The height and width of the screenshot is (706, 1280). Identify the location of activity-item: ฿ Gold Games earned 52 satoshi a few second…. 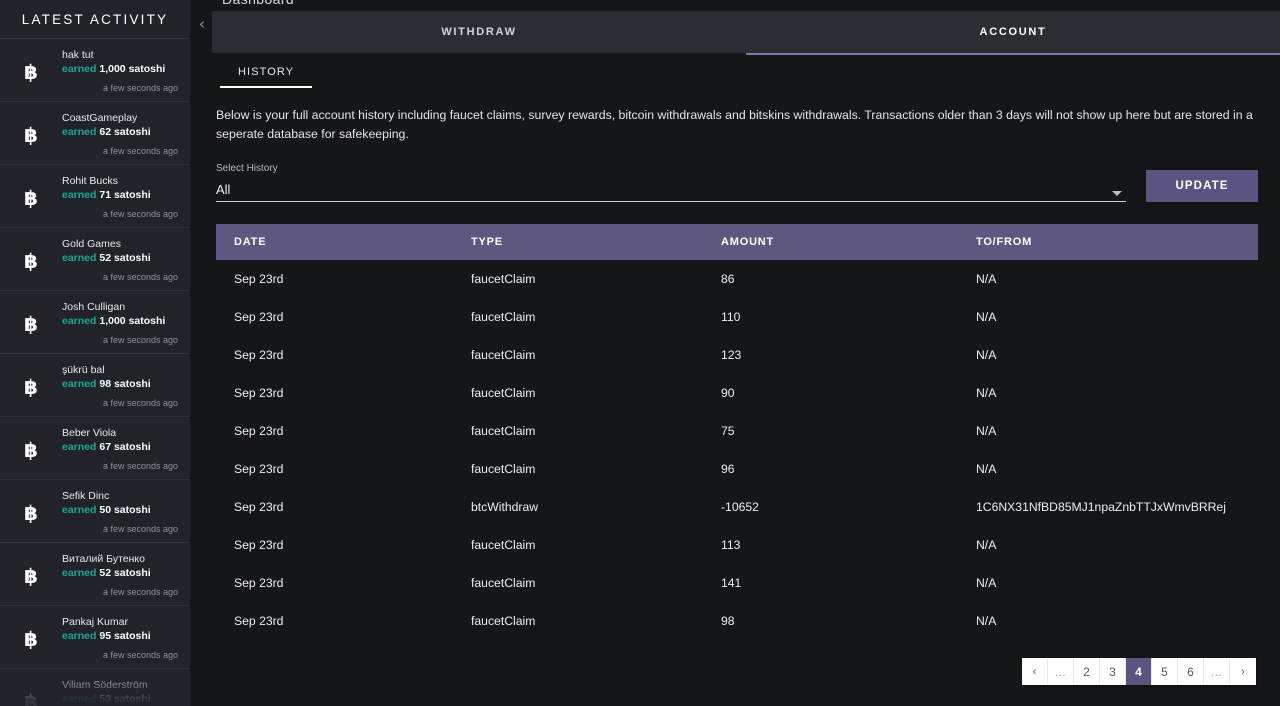
(95, 258).